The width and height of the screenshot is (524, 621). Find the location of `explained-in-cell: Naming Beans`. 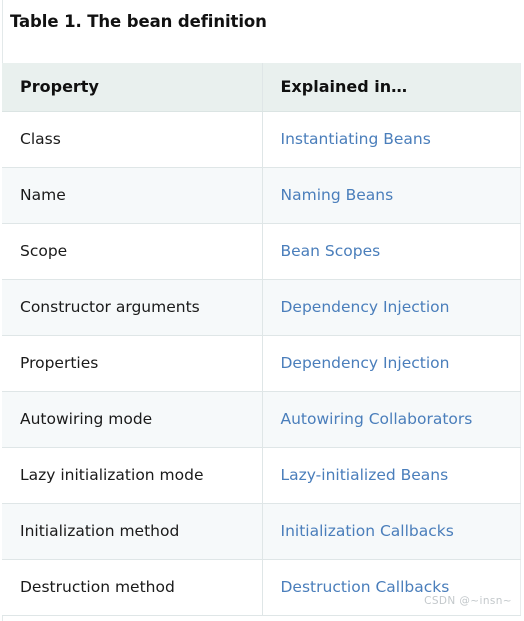

explained-in-cell: Naming Beans is located at coordinates (391, 195).